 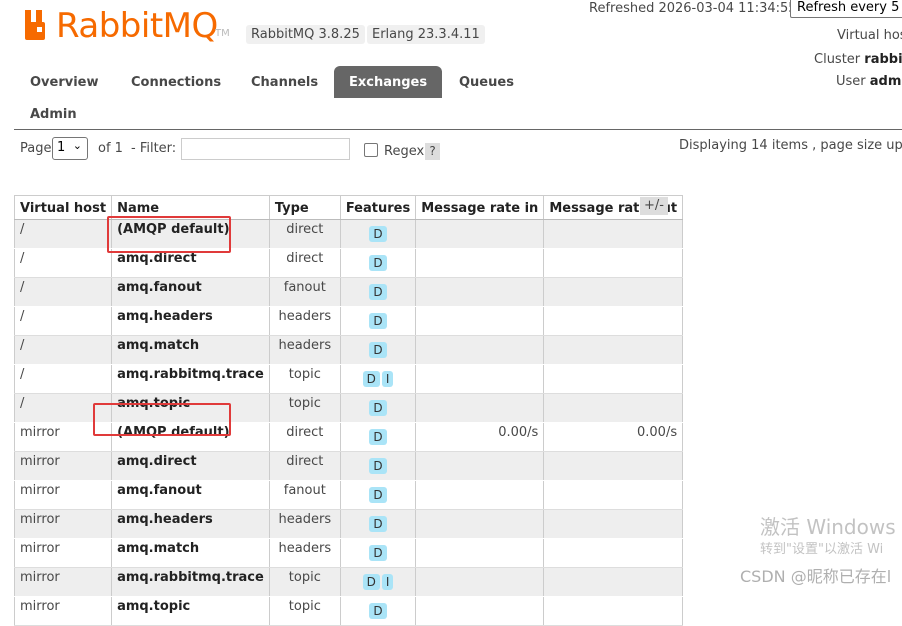 What do you see at coordinates (693, 8) in the screenshot?
I see `refreshed-timestamp: Refreshed 2026-03-04 11:34:55` at bounding box center [693, 8].